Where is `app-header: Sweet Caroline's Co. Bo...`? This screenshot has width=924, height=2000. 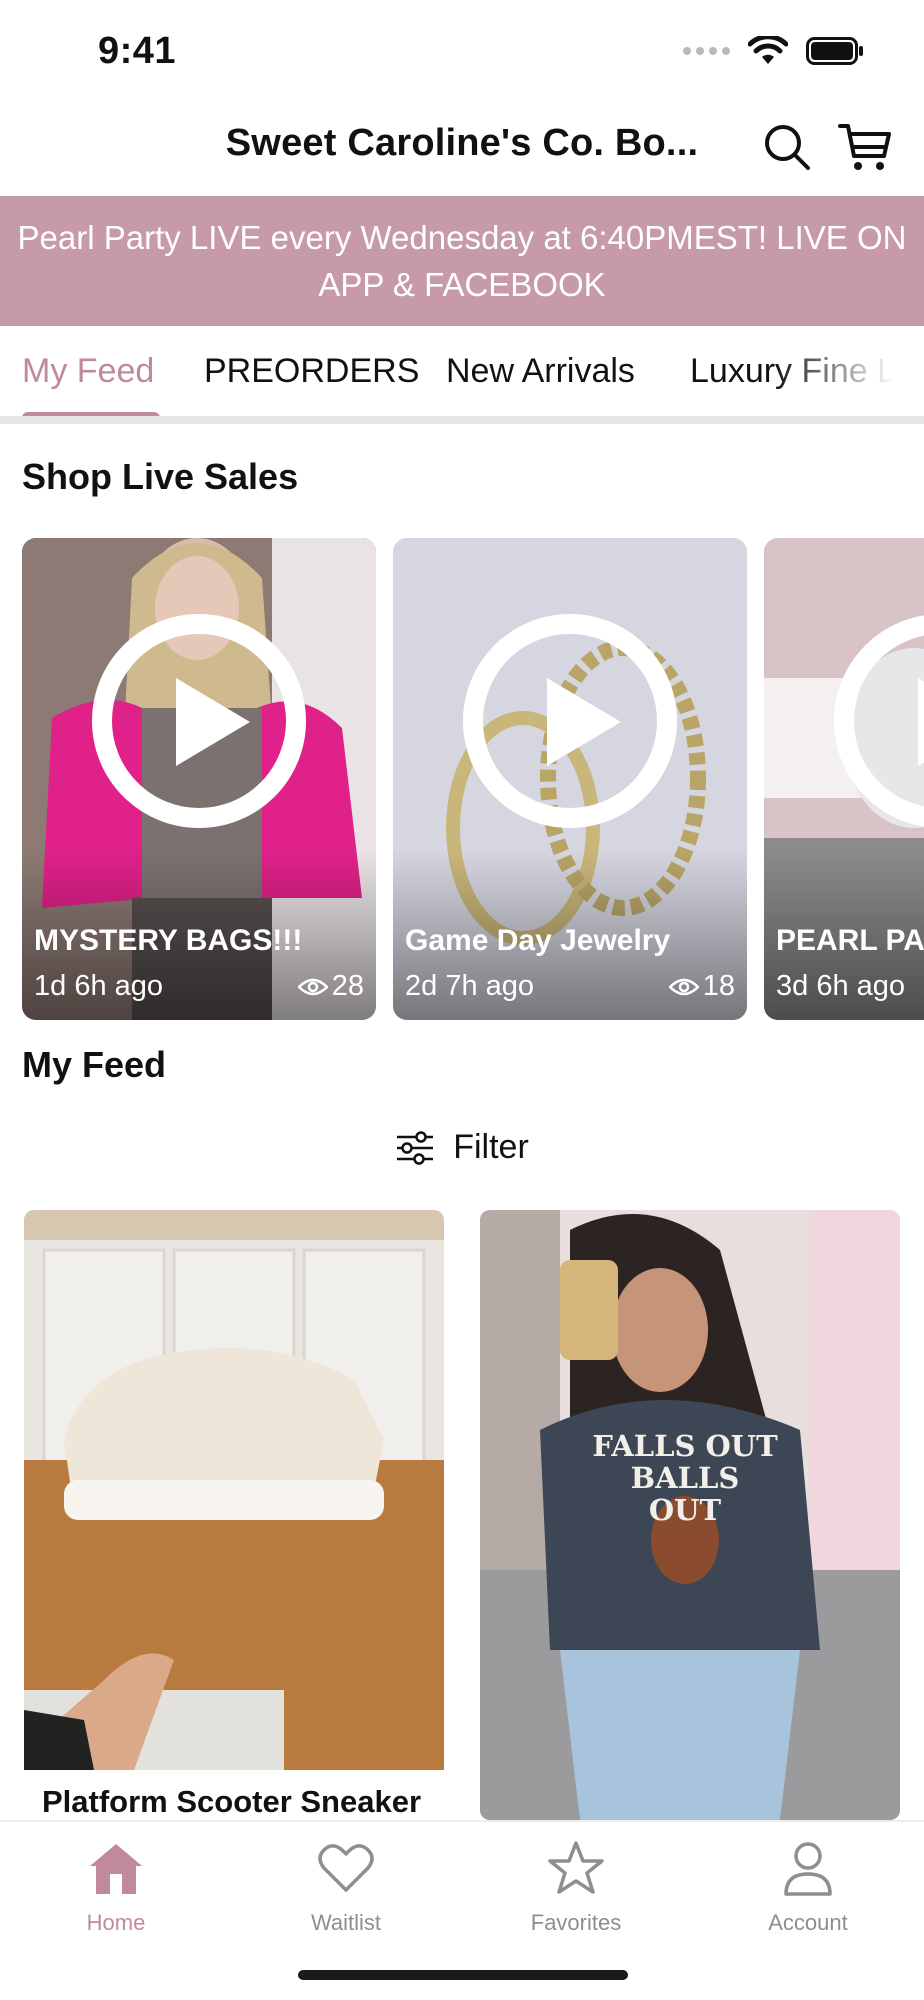
app-header: Sweet Caroline's Co. Bo... is located at coordinates (462, 148).